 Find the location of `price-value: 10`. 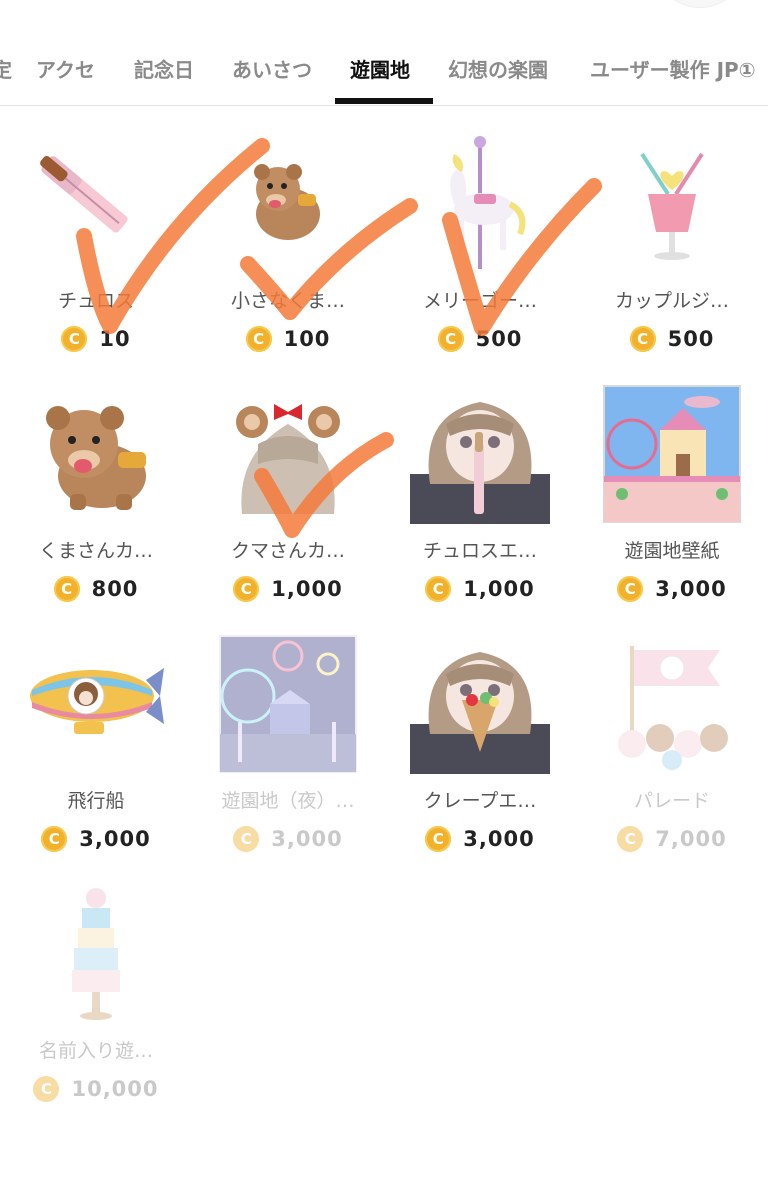

price-value: 10 is located at coordinates (115, 339).